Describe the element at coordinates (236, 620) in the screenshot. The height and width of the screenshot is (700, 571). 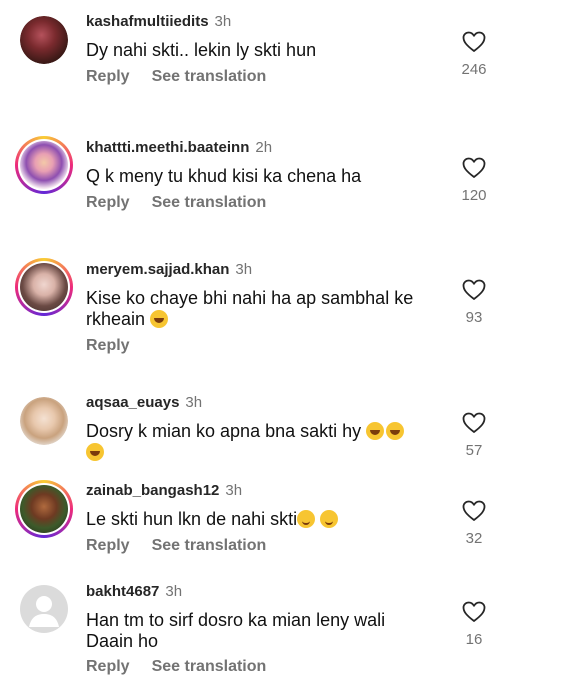
I see `comment-text-line1: Han tm to sirf dosro ka mian leny wali` at that location.